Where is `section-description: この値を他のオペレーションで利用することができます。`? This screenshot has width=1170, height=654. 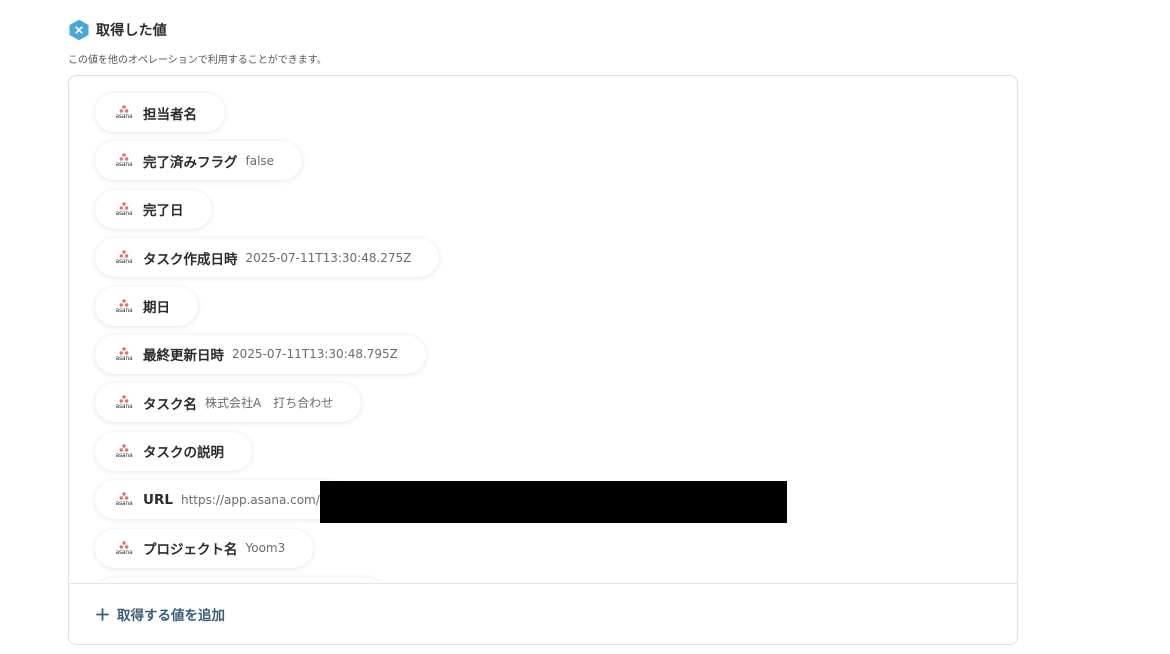 section-description: この値を他のオペレーションで利用することができます。 is located at coordinates (197, 60).